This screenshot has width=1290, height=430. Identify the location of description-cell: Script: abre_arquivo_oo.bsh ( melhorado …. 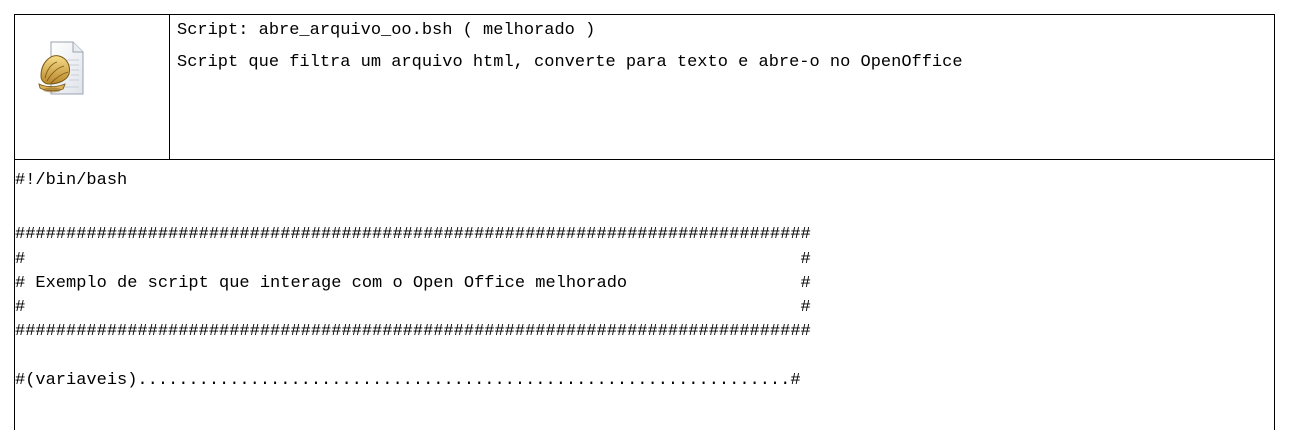
(721, 47).